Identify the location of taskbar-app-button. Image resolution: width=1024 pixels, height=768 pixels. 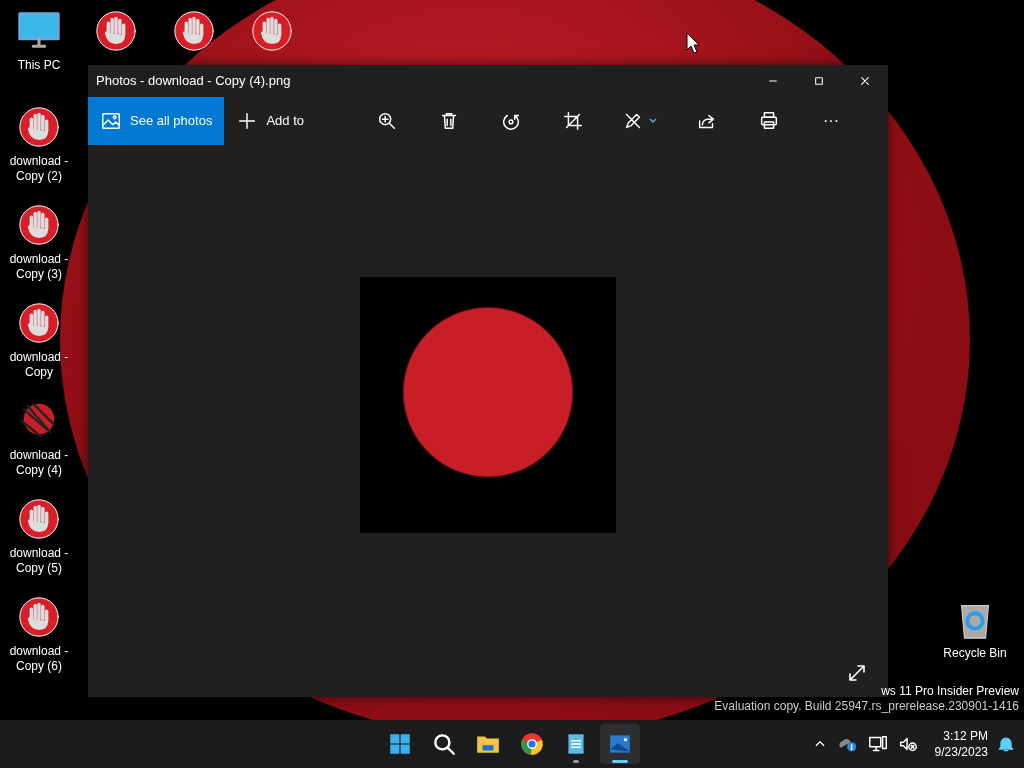
(620, 744).